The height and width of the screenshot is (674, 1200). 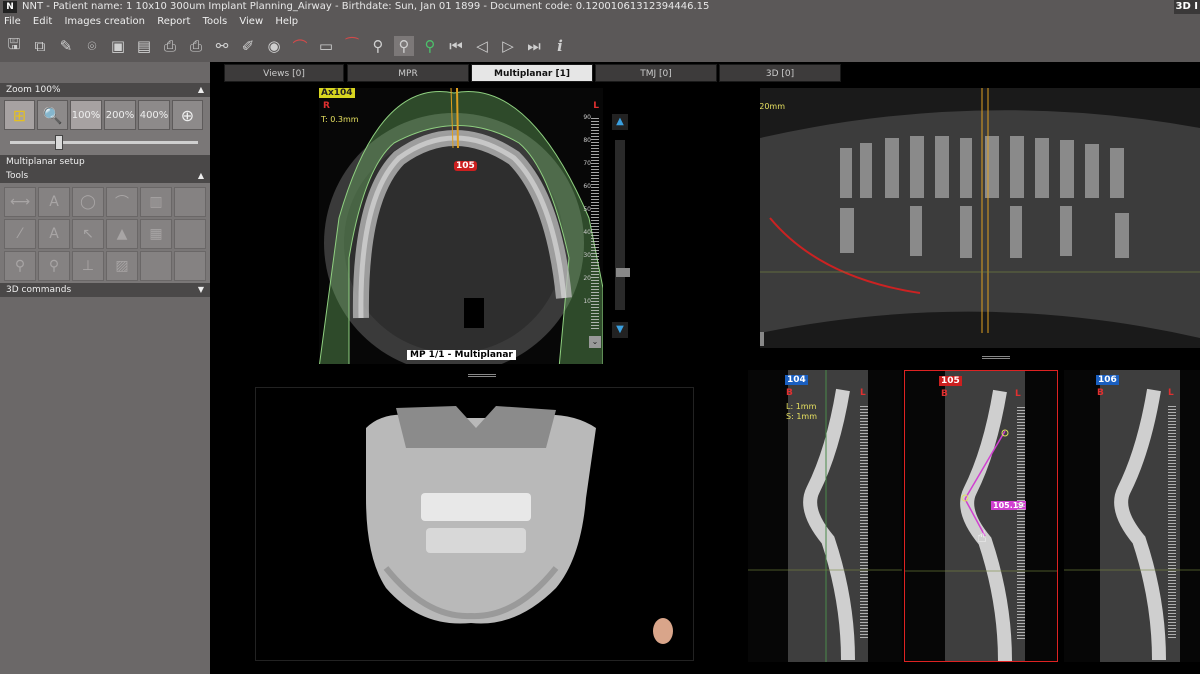 What do you see at coordinates (88, 234) in the screenshot?
I see `pointer-tool-icon: ↖` at bounding box center [88, 234].